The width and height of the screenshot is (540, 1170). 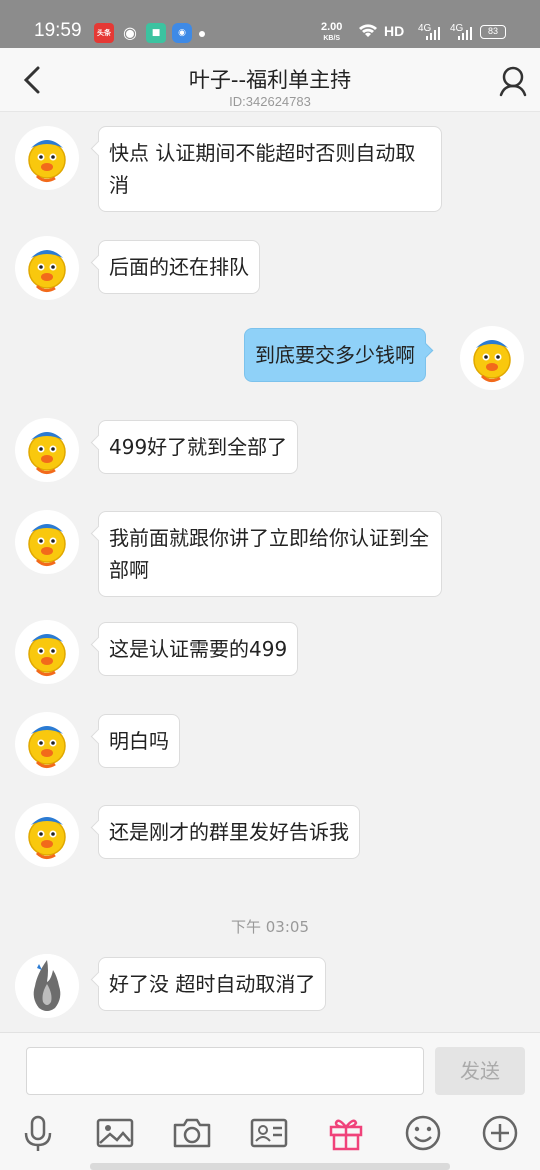 I want to click on send-button: 发送, so click(x=480, y=1071).